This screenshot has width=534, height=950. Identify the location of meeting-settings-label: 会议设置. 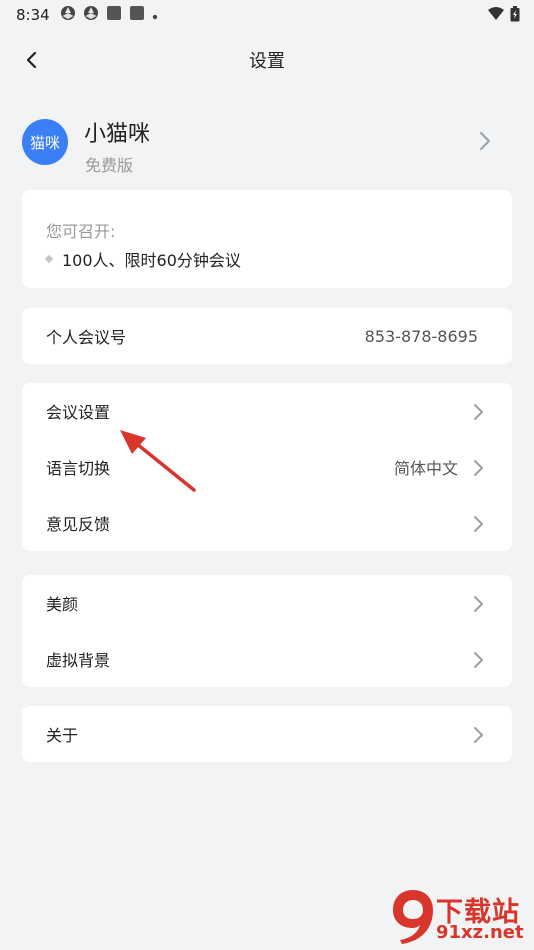
(78, 412).